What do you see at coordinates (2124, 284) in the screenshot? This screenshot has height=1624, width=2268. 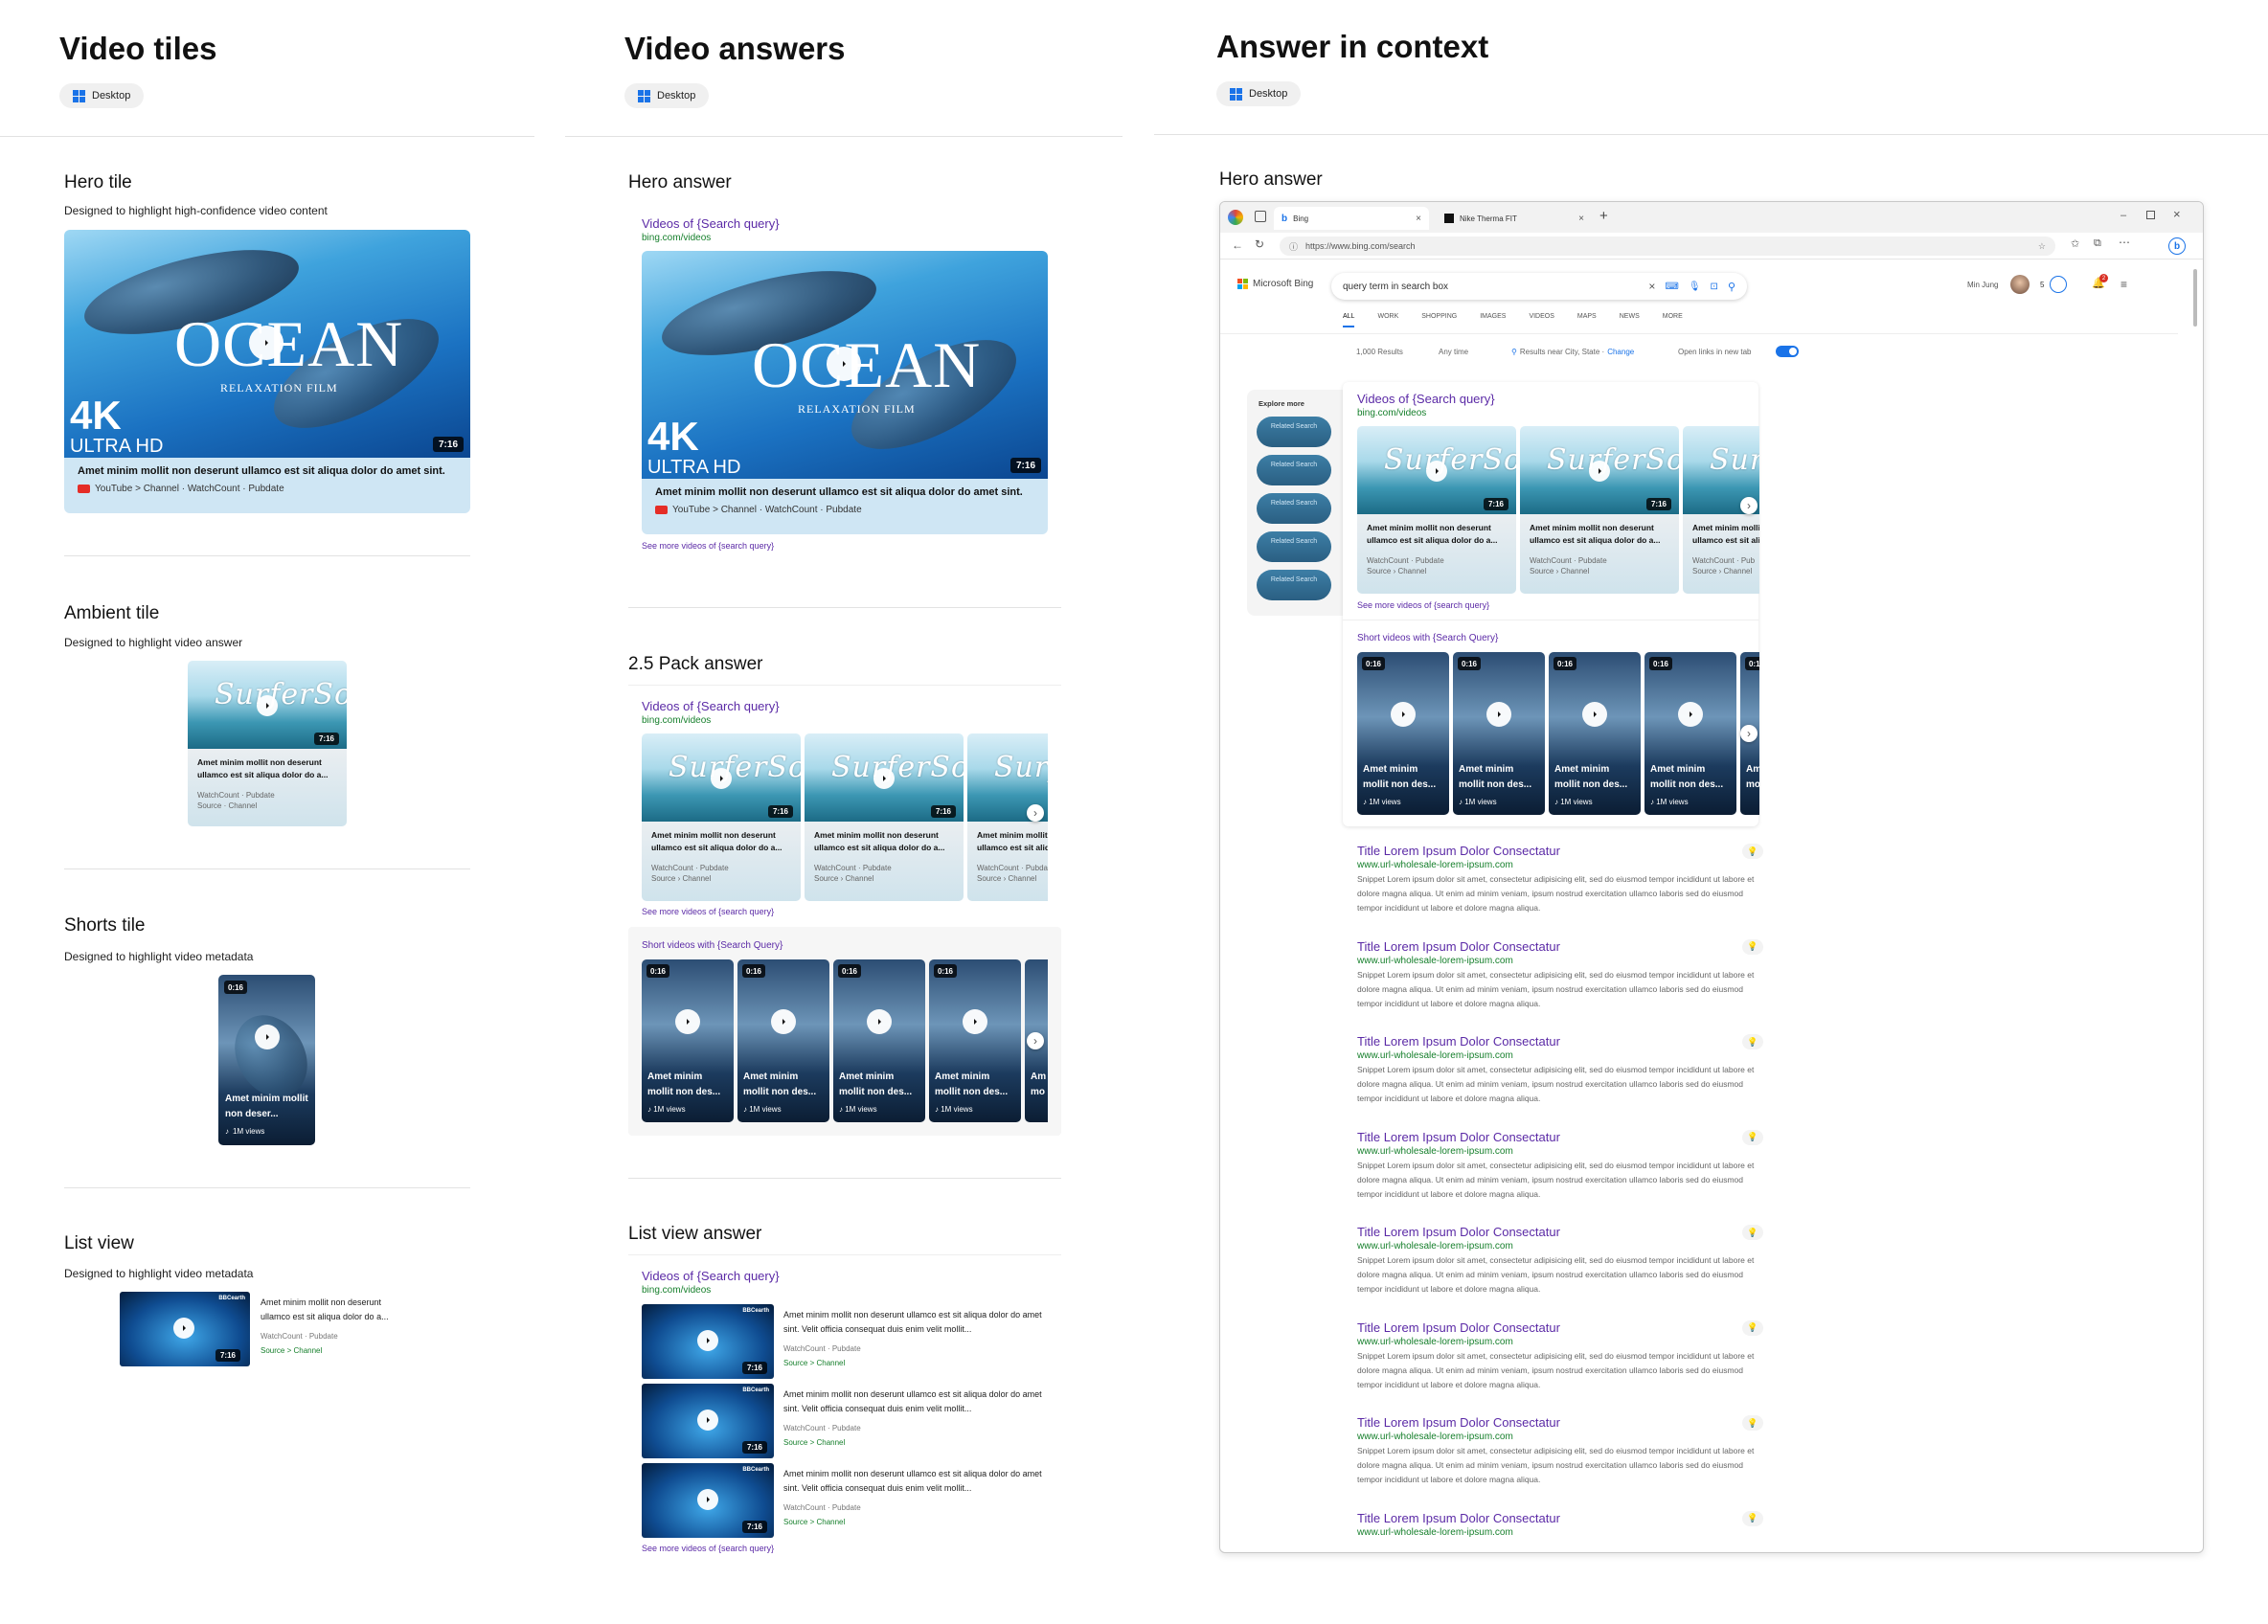 I see `hamburger-menu-icon: ≡` at bounding box center [2124, 284].